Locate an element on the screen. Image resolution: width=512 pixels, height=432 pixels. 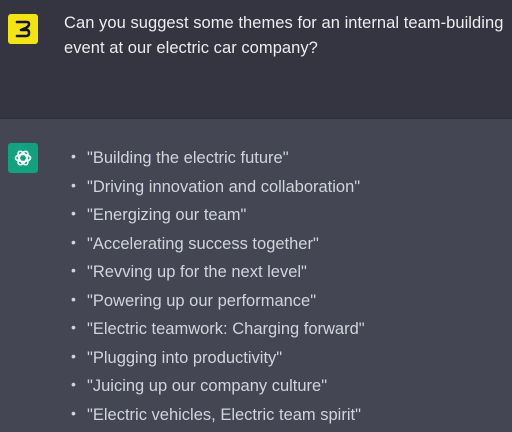
list-item-text: "Powering up our performance" is located at coordinates (202, 300).